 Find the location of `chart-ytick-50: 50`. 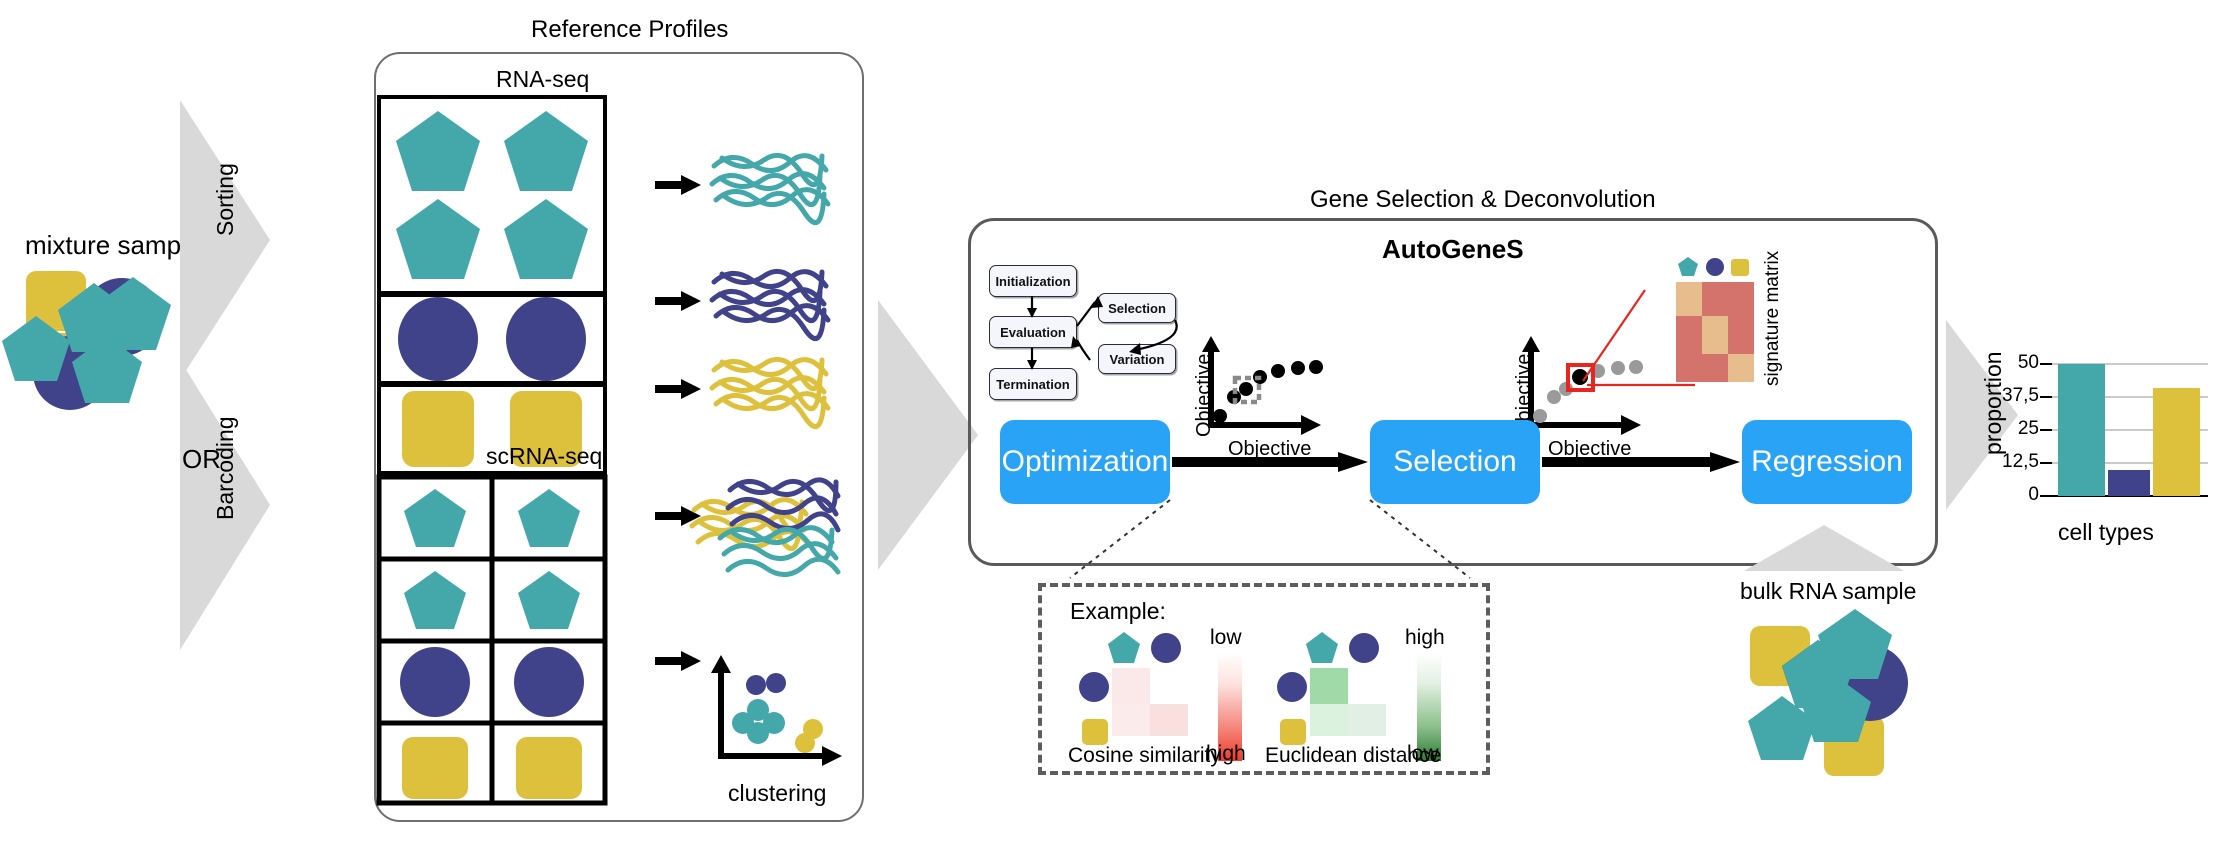

chart-ytick-50: 50 is located at coordinates (2028, 362).